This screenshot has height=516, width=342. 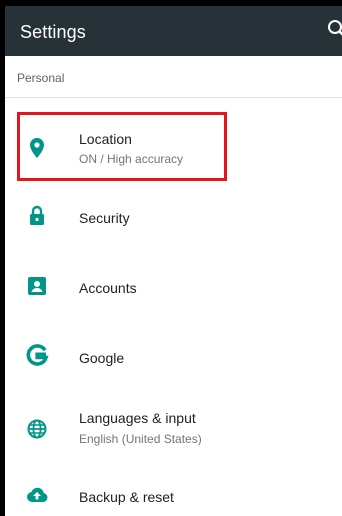 I want to click on settings-item-security: Security, so click(x=173, y=217).